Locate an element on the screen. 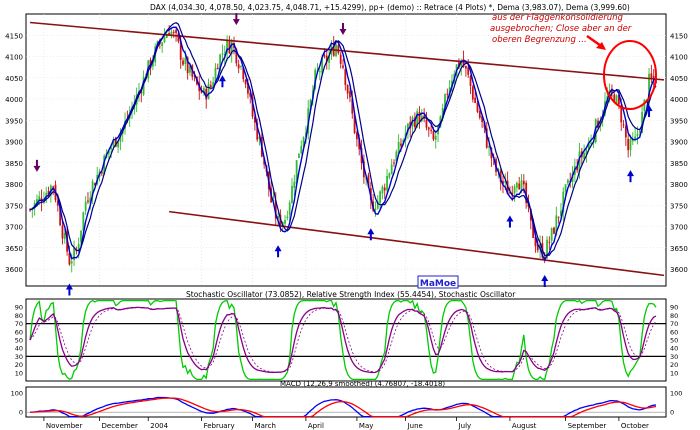  stoch-y-tick-left: 50 is located at coordinates (19, 341).